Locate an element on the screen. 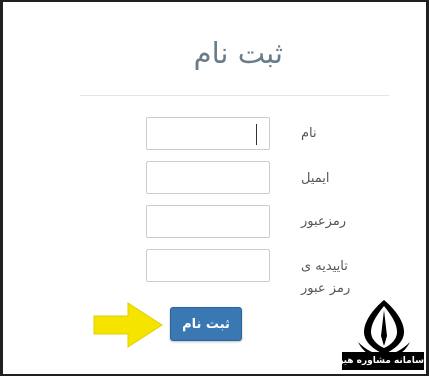  arrow-right-icon is located at coordinates (128, 325).